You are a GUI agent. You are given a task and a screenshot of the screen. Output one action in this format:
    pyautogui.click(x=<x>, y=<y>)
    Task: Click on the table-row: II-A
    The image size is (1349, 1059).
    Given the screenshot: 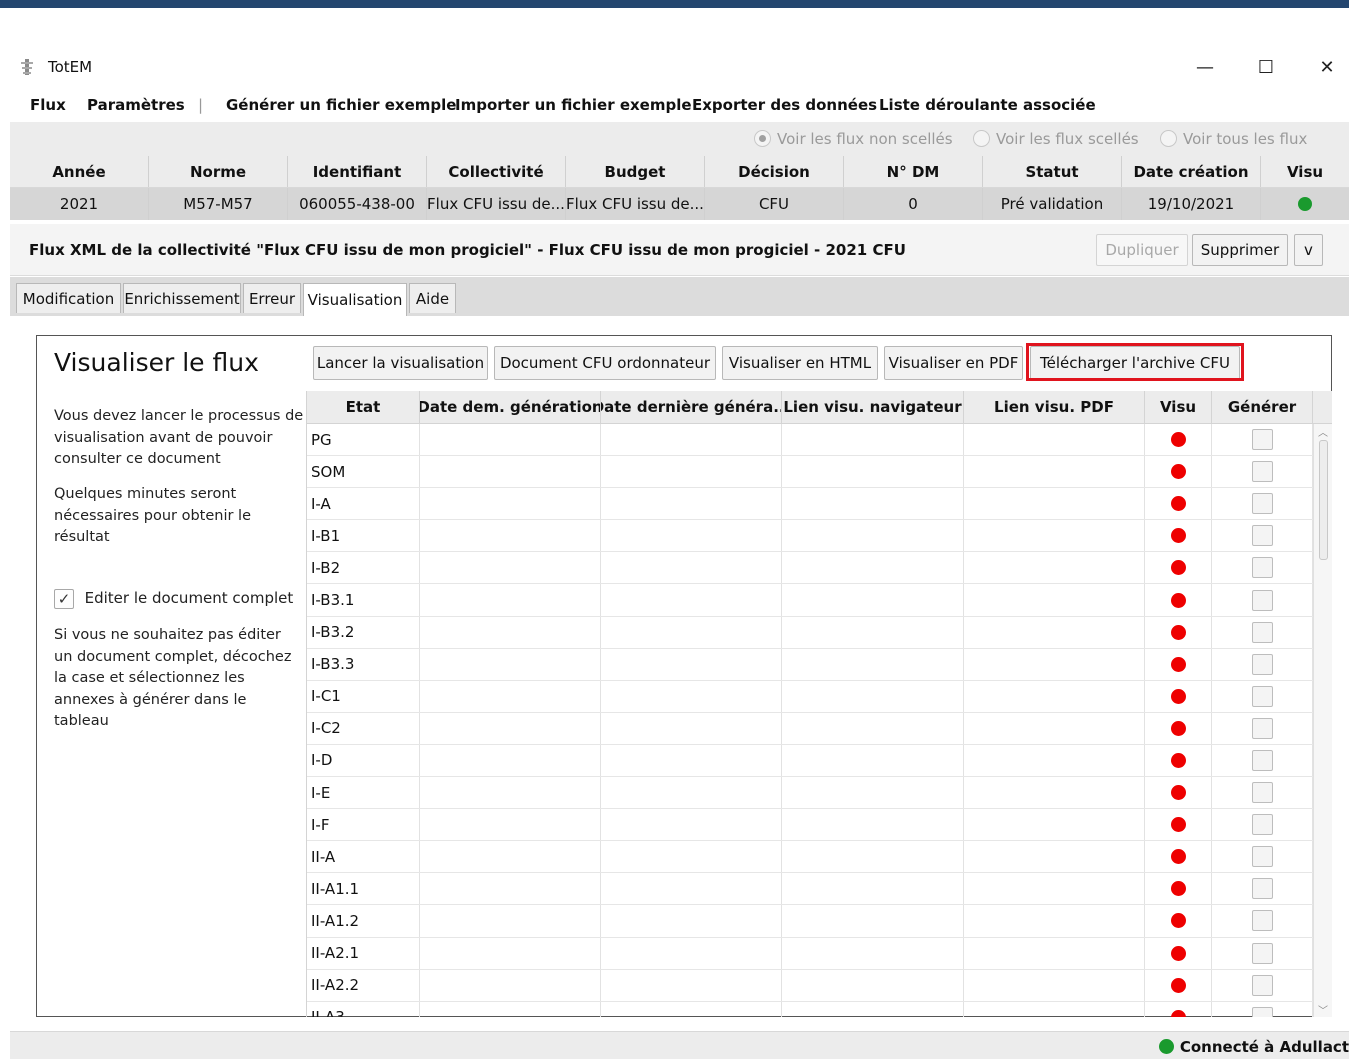 What is the action you would take?
    pyautogui.click(x=810, y=857)
    